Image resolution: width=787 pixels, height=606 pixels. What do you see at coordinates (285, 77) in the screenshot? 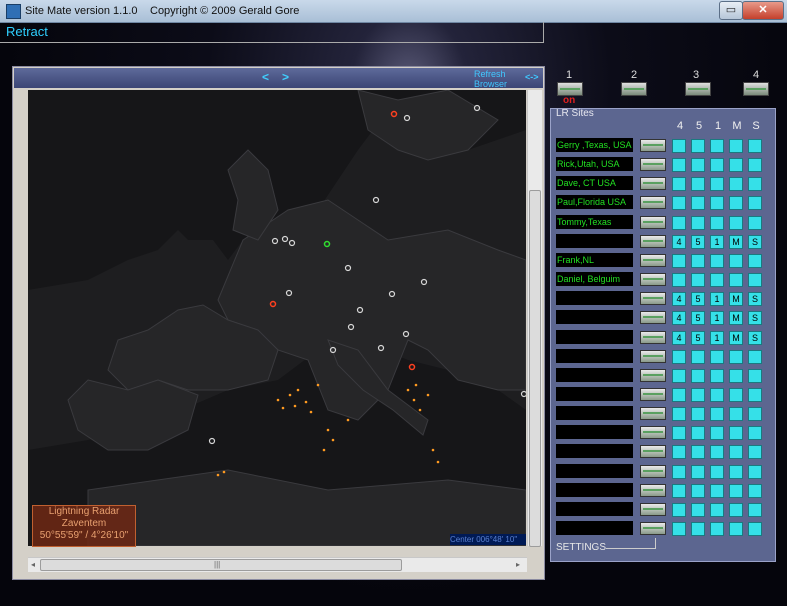
I see `forward-button: >` at bounding box center [285, 77].